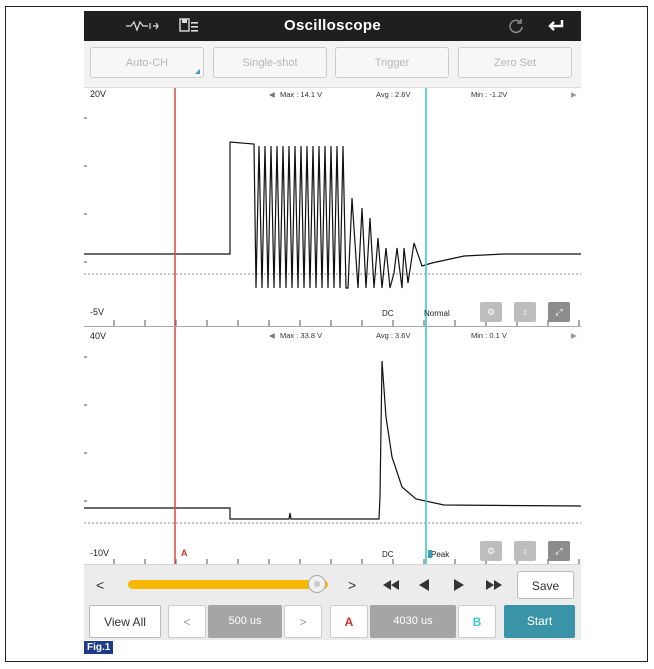 The image size is (654, 669). I want to click on time-base-value: 500 us, so click(245, 621).